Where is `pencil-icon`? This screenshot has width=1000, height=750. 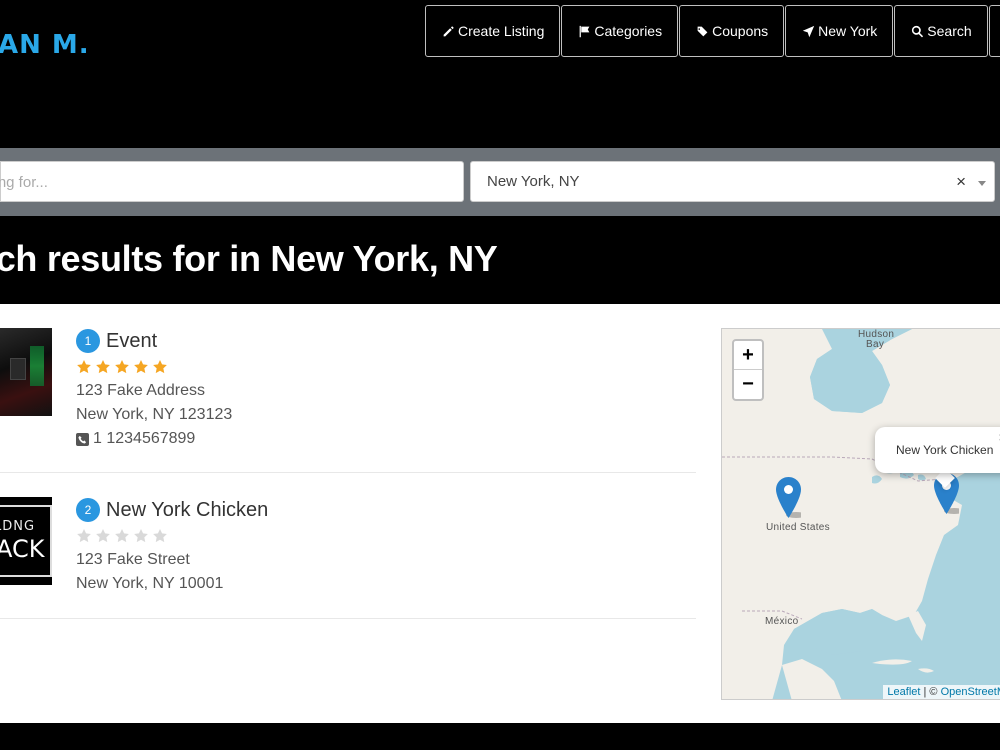 pencil-icon is located at coordinates (448, 31).